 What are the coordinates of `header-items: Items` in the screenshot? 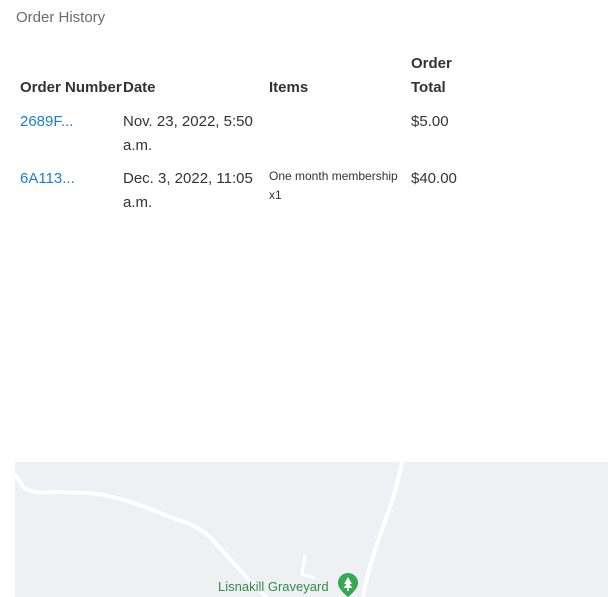 It's located at (289, 87).